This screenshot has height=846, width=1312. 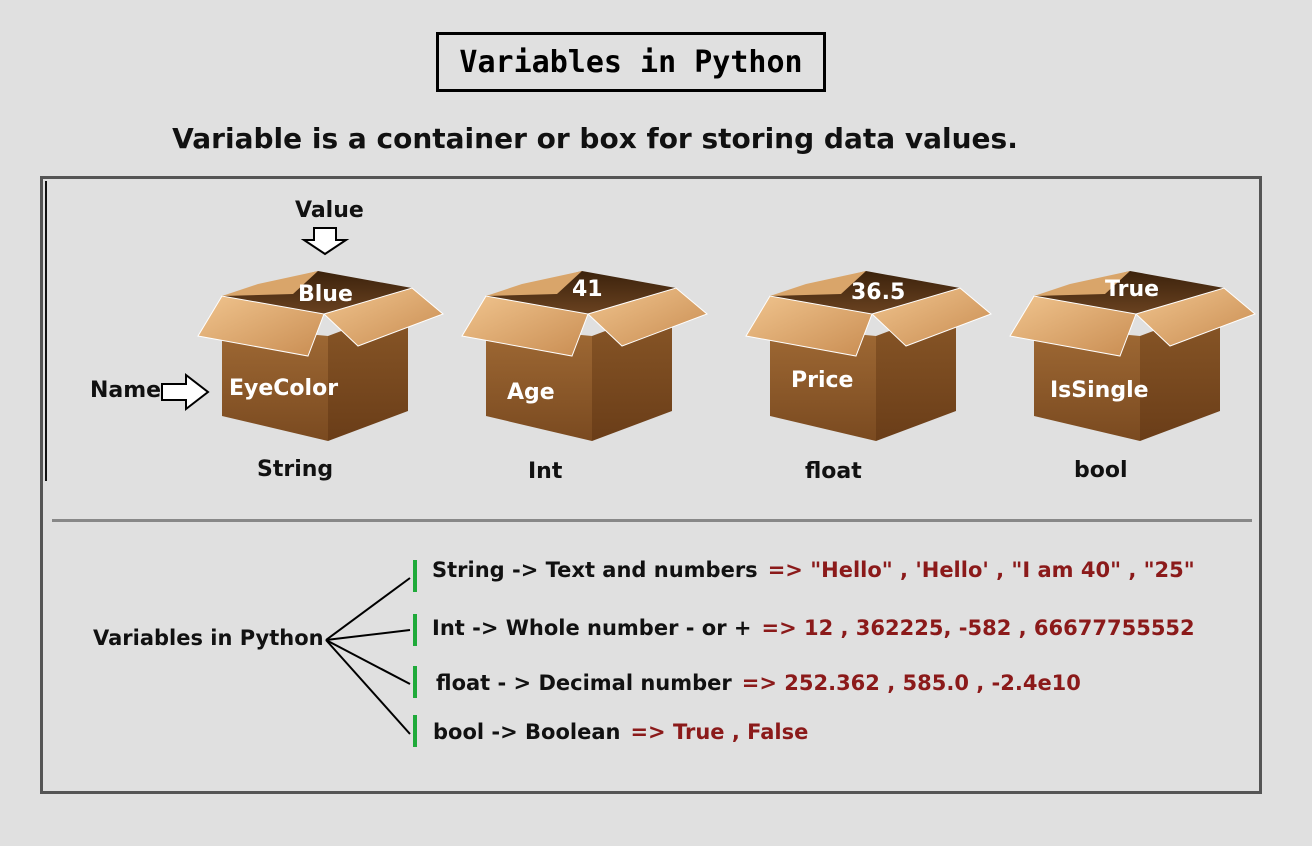 What do you see at coordinates (878, 292) in the screenshot?
I see `box-value: 36.5` at bounding box center [878, 292].